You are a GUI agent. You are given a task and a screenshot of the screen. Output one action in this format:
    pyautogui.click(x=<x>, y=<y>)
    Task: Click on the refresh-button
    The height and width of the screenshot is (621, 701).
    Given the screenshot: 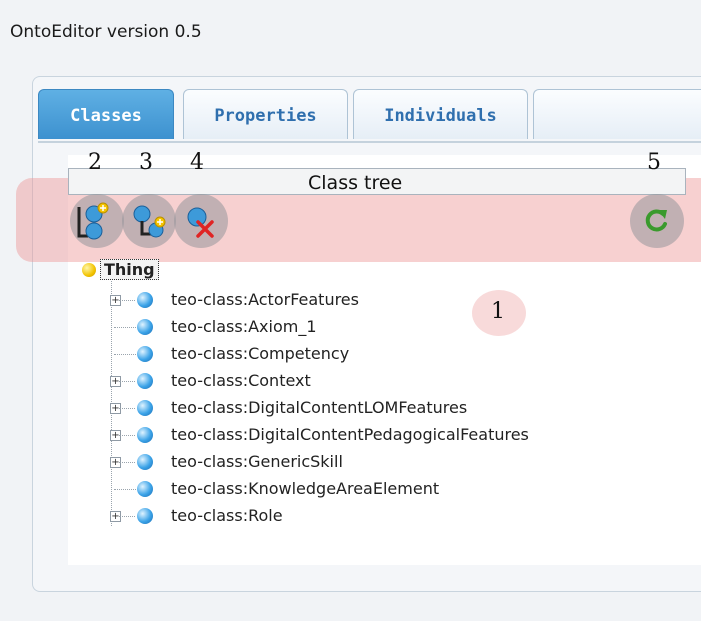 What is the action you would take?
    pyautogui.click(x=657, y=221)
    